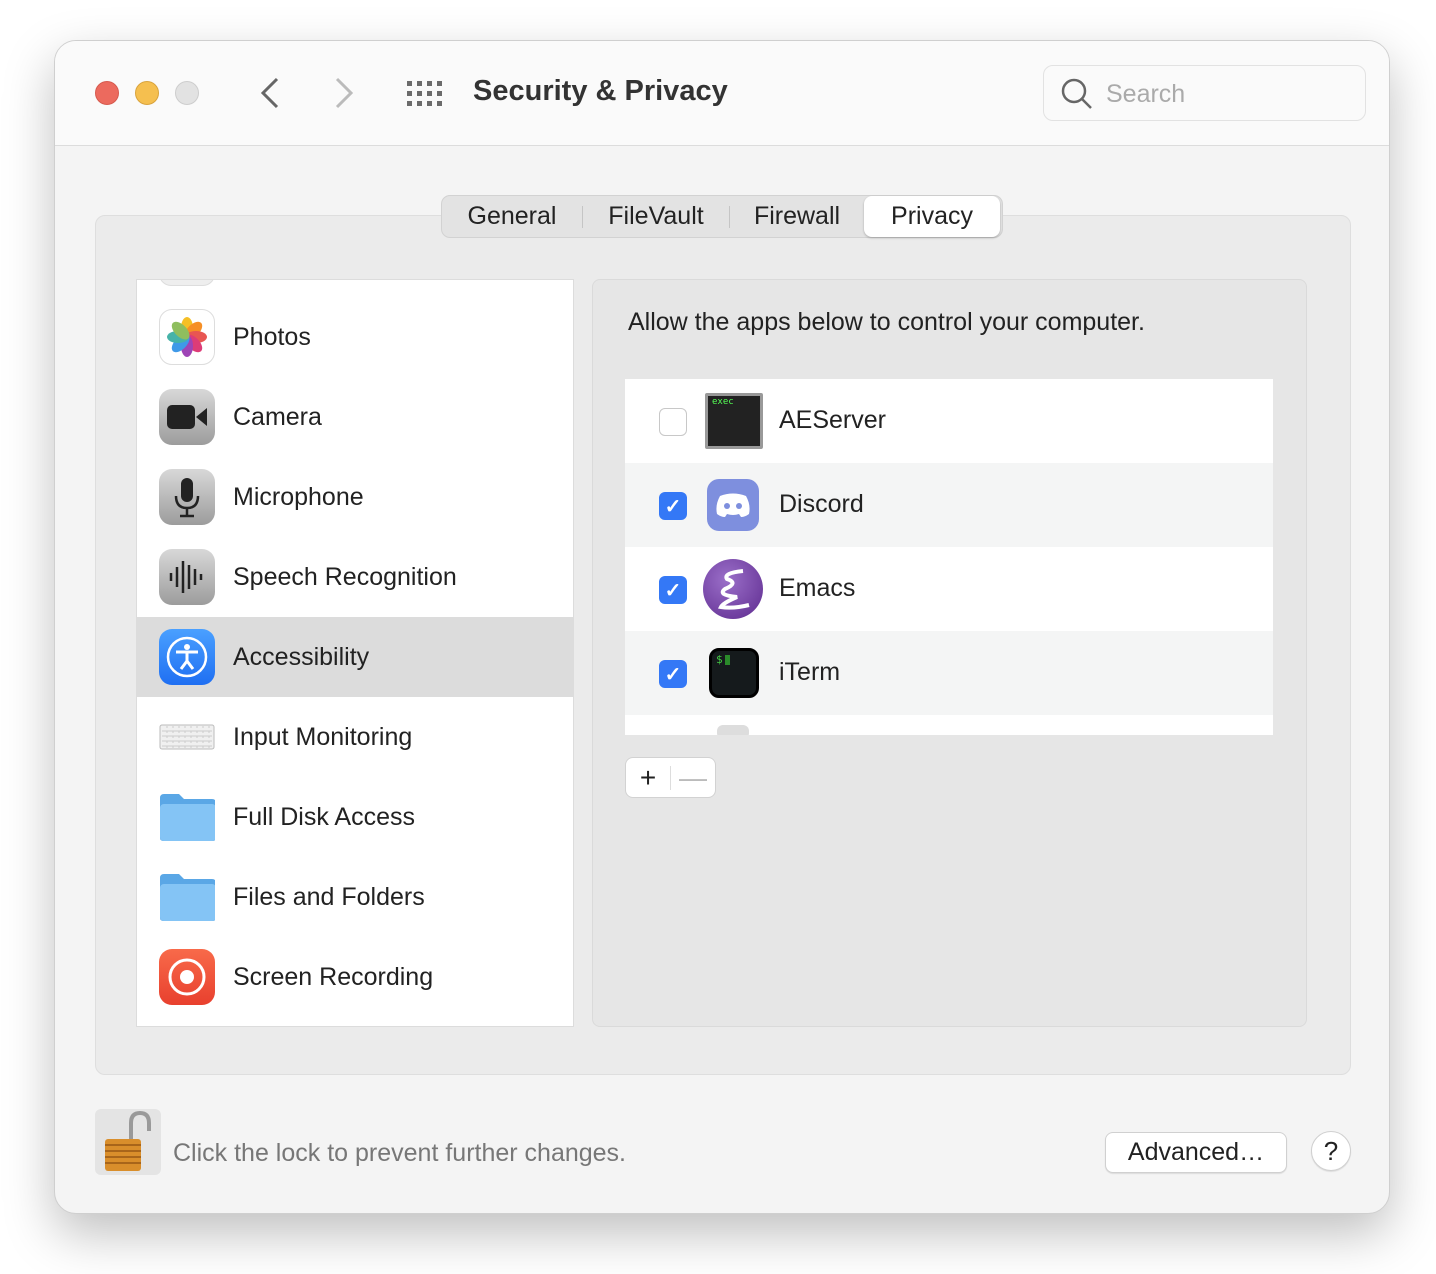 The width and height of the screenshot is (1436, 1274). I want to click on remove-button: —, so click(693, 778).